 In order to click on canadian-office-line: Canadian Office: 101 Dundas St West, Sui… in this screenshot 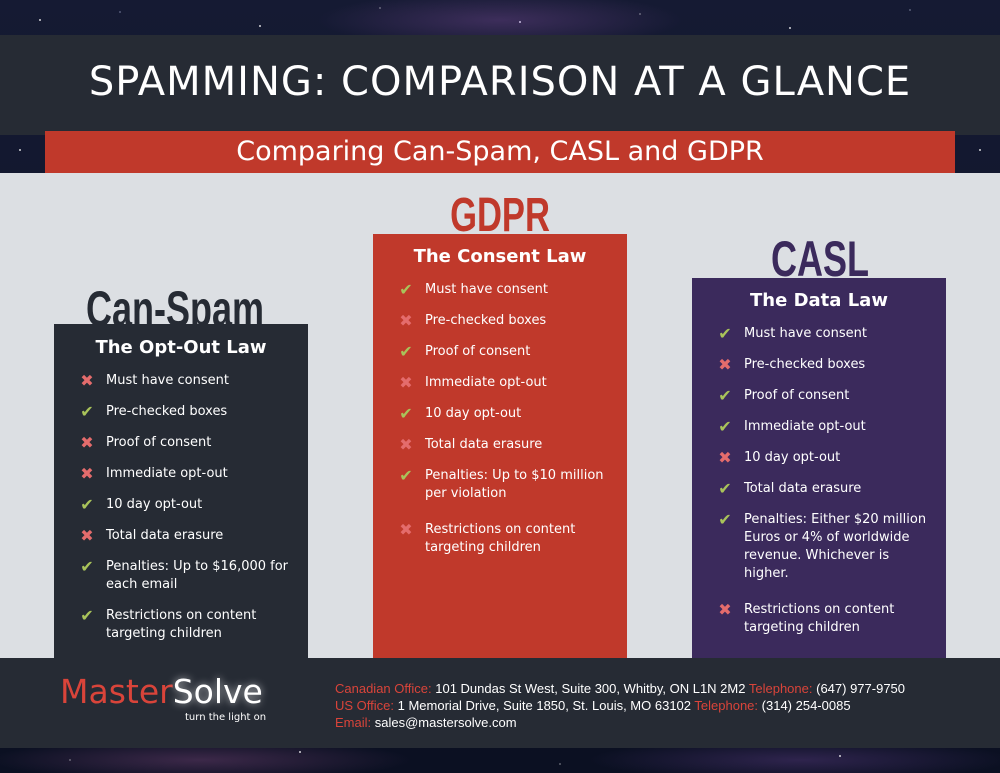, I will do `click(620, 688)`.